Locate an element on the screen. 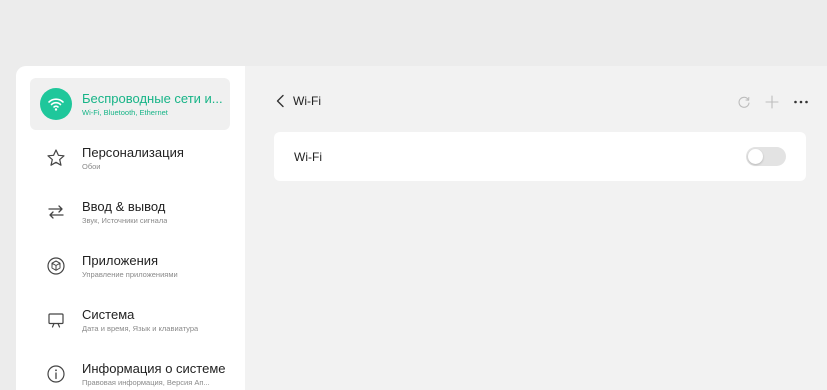 This screenshot has width=827, height=390. sidebar-item-title: Приложения is located at coordinates (120, 260).